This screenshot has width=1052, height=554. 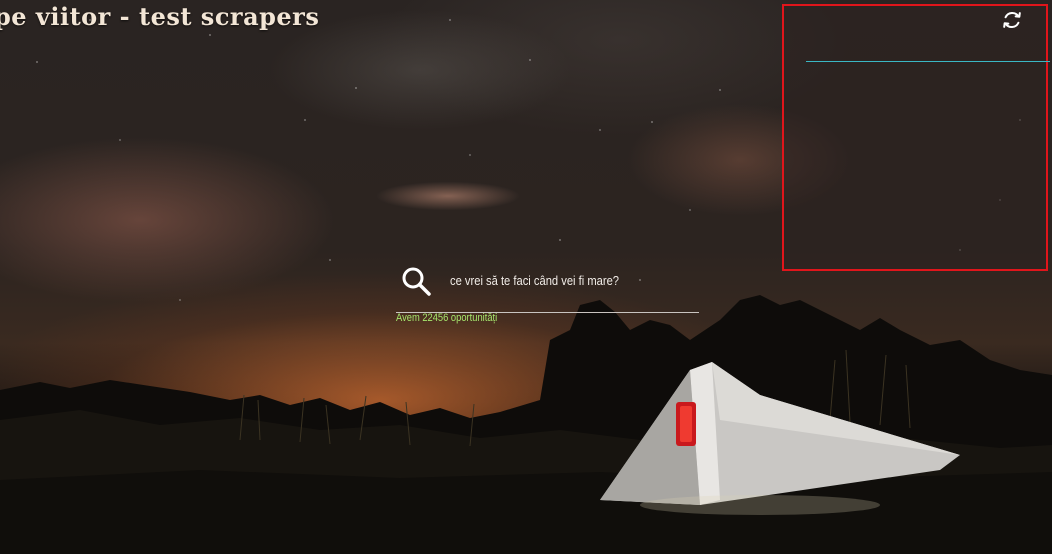 What do you see at coordinates (928, 61) in the screenshot?
I see `panel-divider` at bounding box center [928, 61].